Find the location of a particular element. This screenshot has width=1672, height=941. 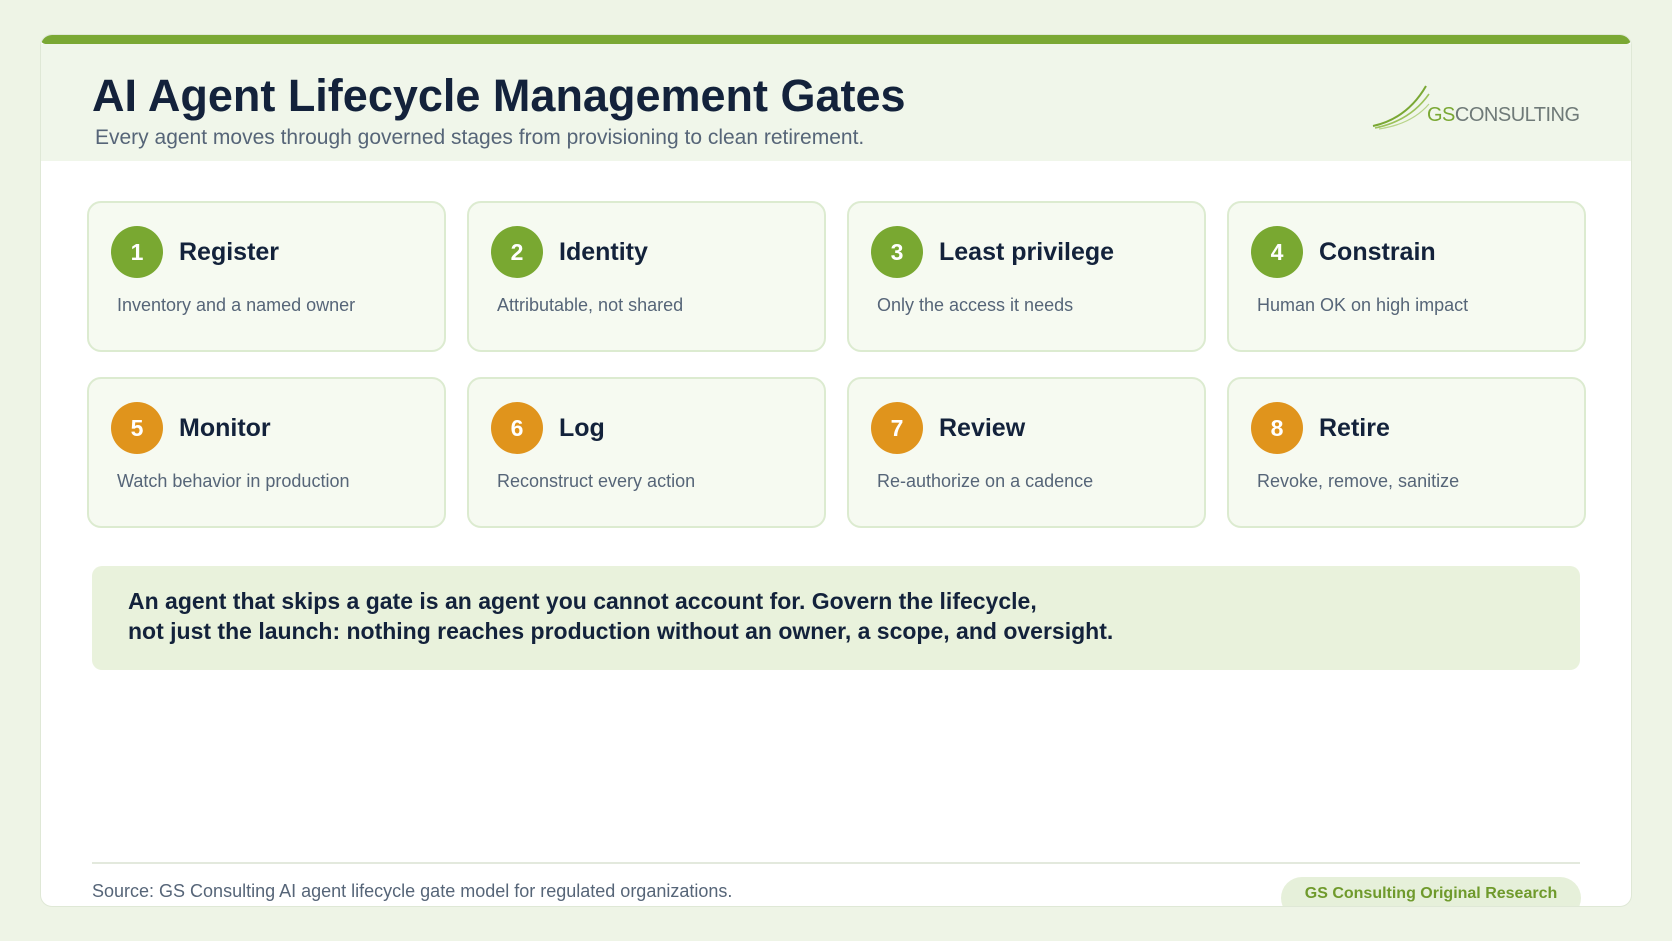

gate-description: Attributable, not shared is located at coordinates (590, 305).